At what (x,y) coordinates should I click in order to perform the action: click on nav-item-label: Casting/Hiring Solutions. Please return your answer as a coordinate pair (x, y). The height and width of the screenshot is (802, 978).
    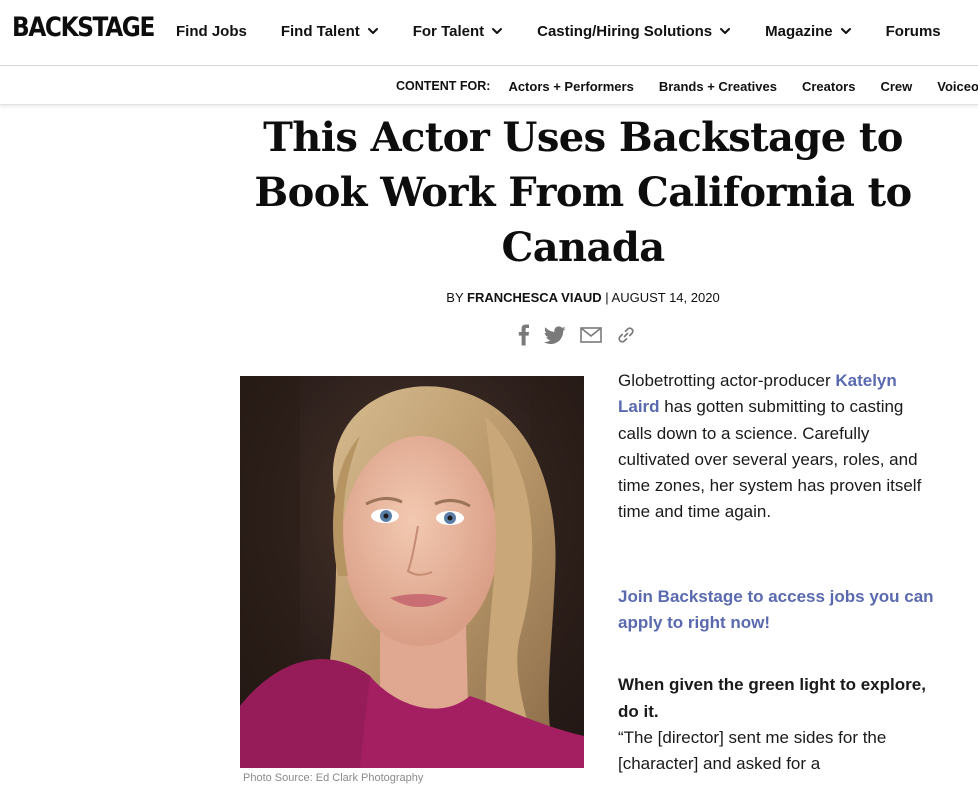
    Looking at the image, I should click on (625, 31).